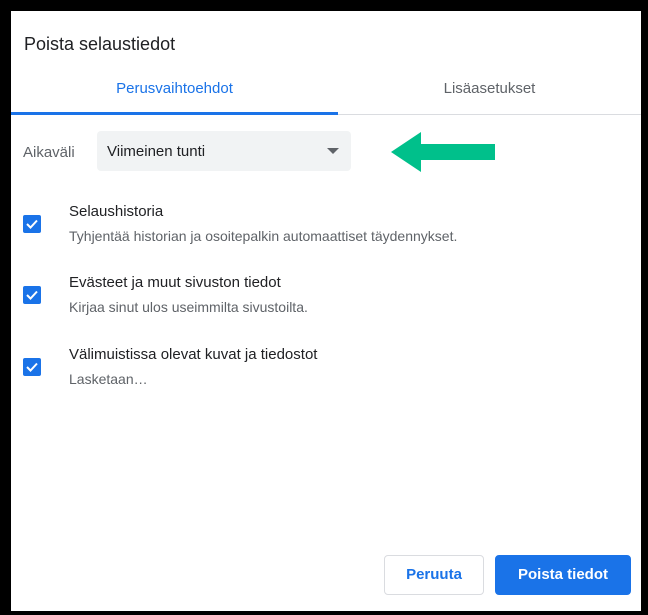 This screenshot has height=615, width=648. I want to click on browsing-history-checkbox, so click(32, 224).